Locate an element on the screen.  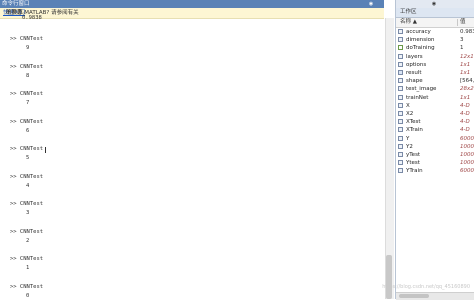
variable-value: 0.983 is located at coordinates (467, 32).